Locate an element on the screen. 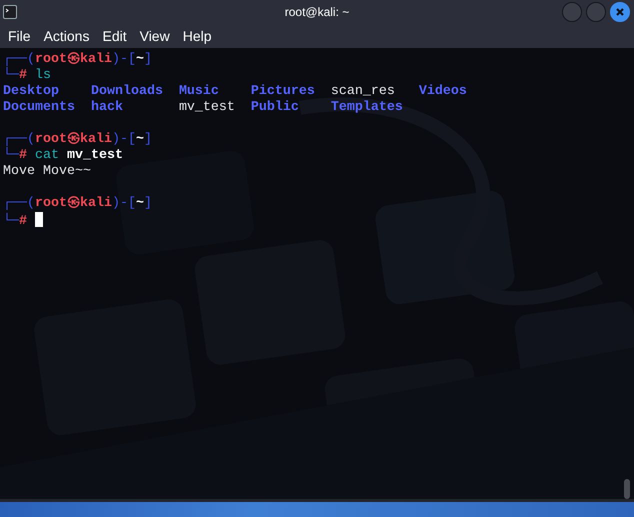  command-text: cat is located at coordinates (47, 155).